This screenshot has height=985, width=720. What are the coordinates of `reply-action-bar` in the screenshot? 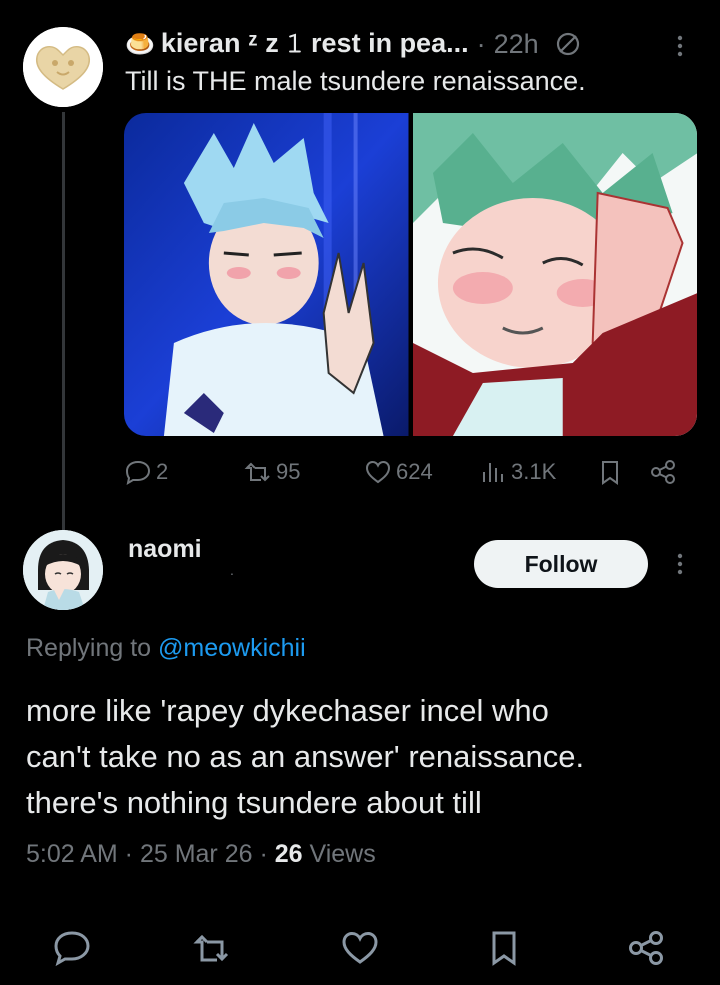 It's located at (360, 947).